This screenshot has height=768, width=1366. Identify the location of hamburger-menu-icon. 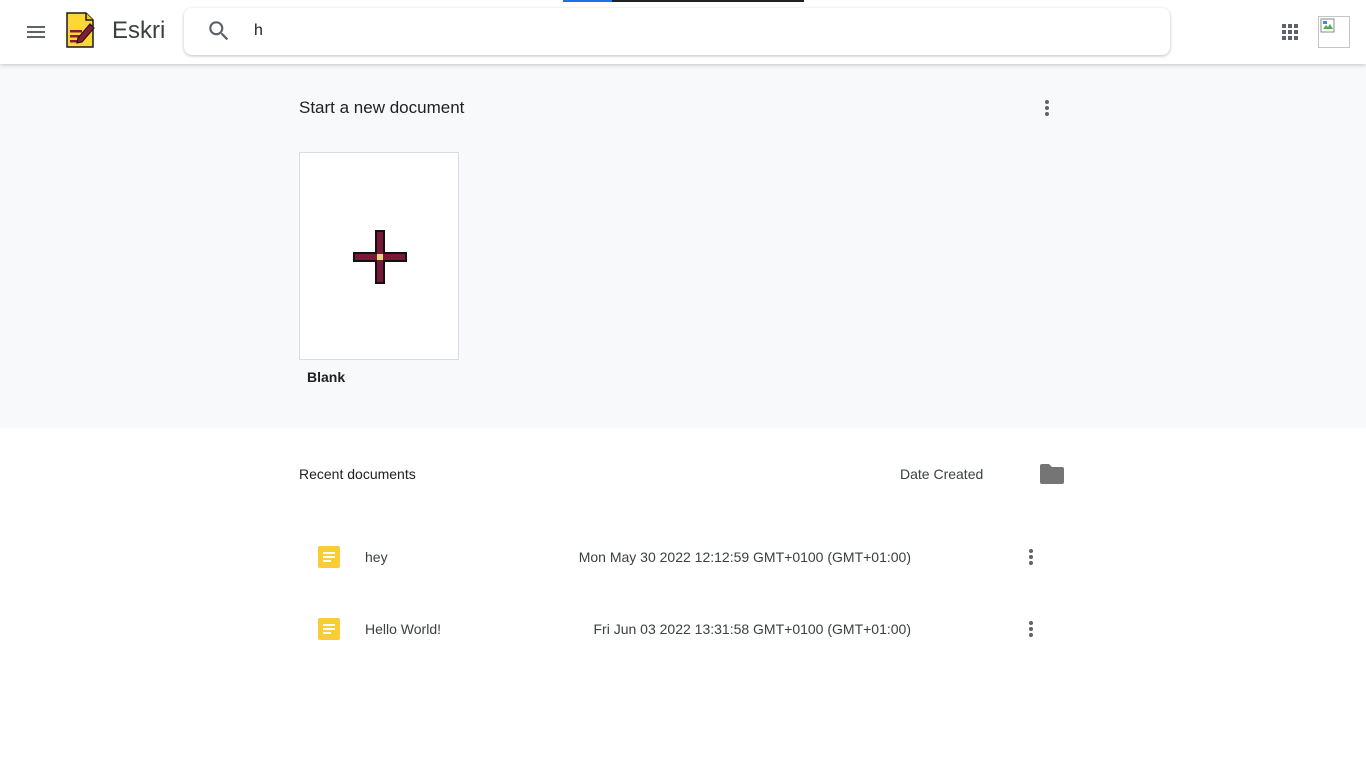
(36, 32).